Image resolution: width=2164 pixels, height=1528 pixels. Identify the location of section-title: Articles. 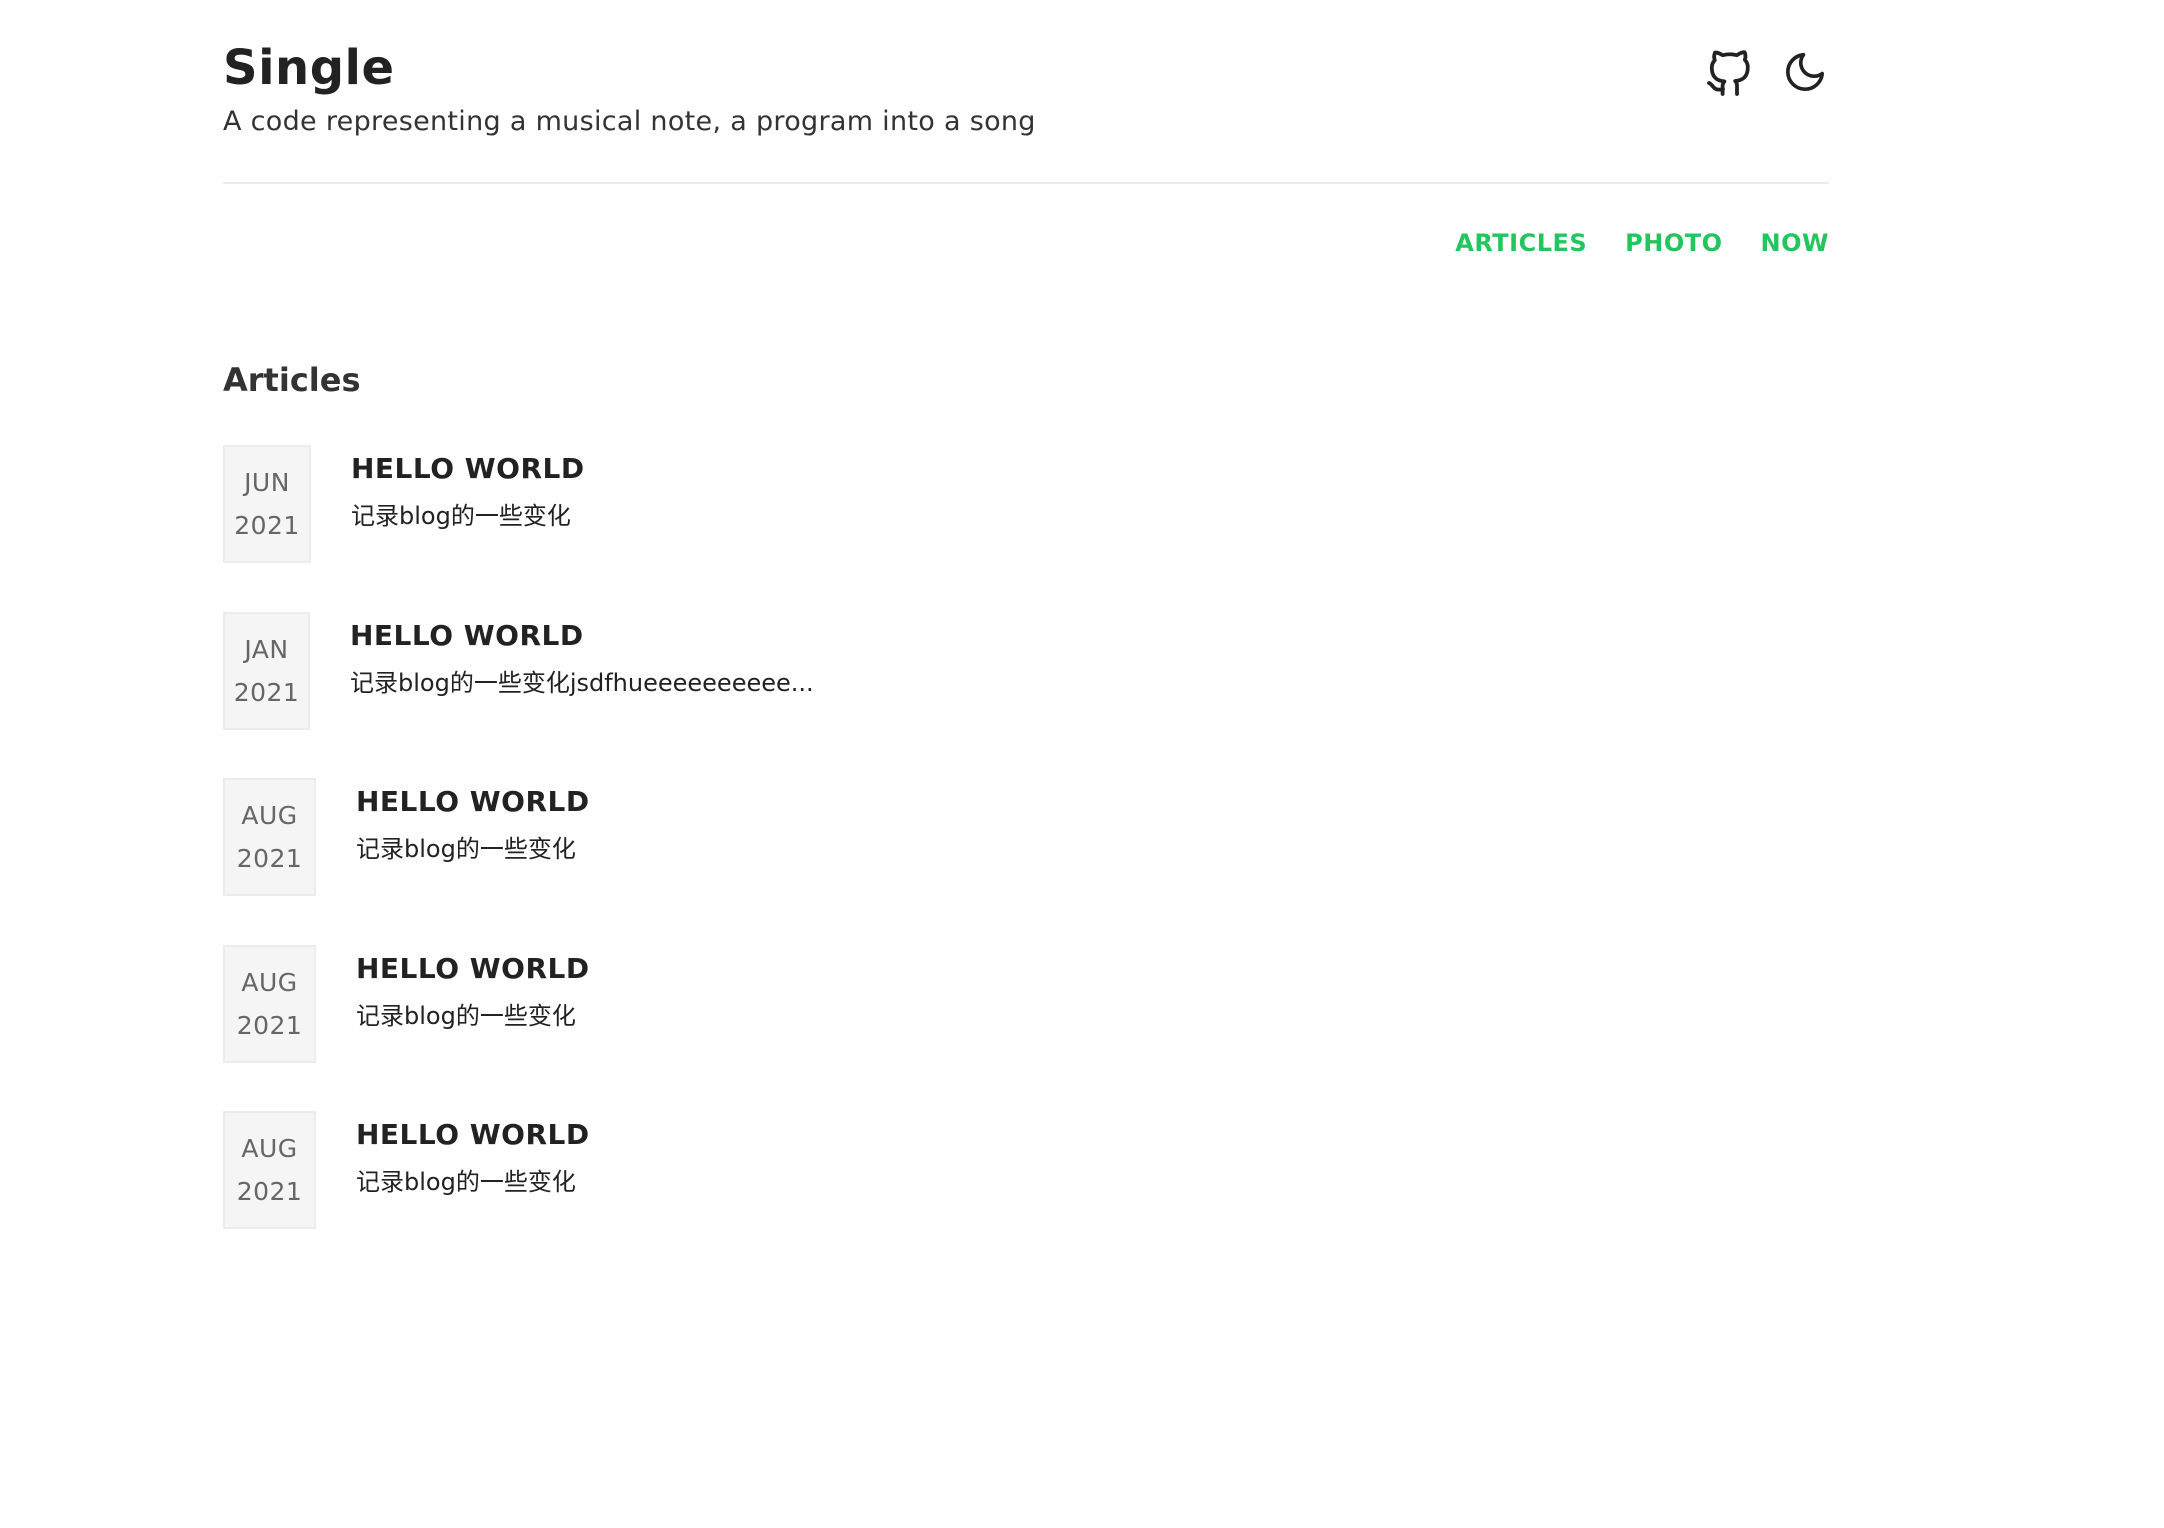
(292, 380).